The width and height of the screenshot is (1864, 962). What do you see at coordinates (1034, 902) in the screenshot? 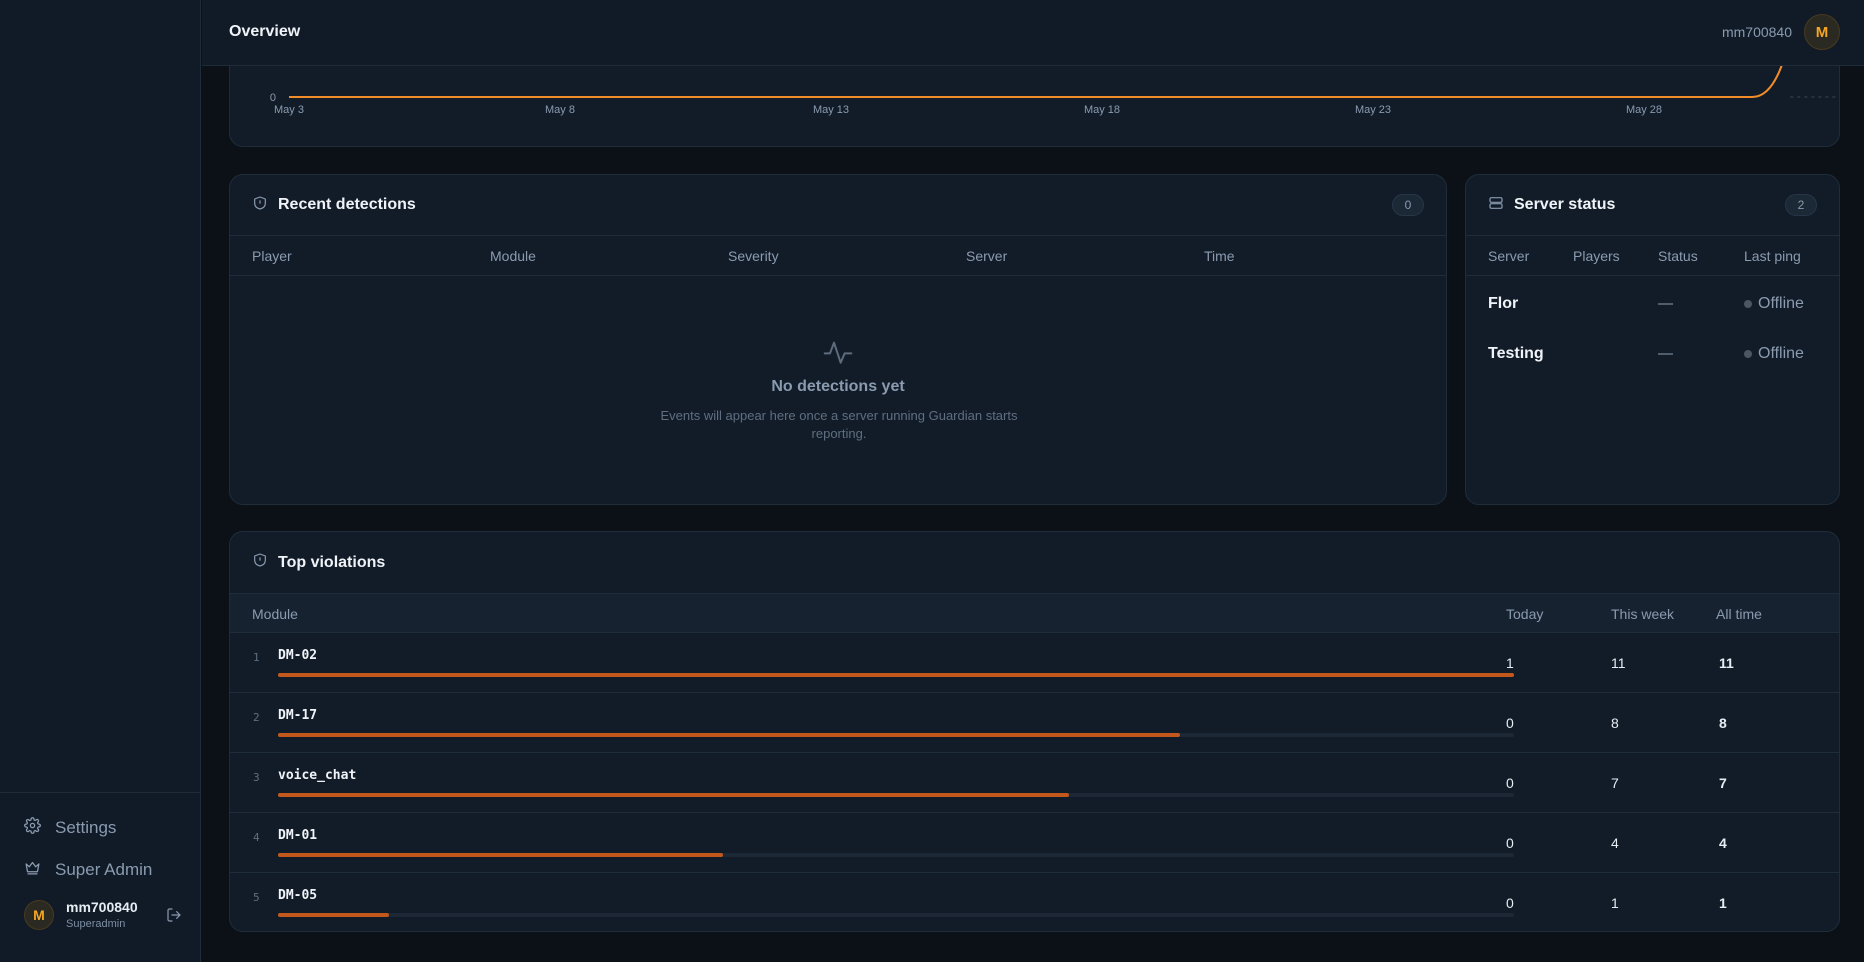
I see `table-row: 5 DM-05 0 1 1` at bounding box center [1034, 902].